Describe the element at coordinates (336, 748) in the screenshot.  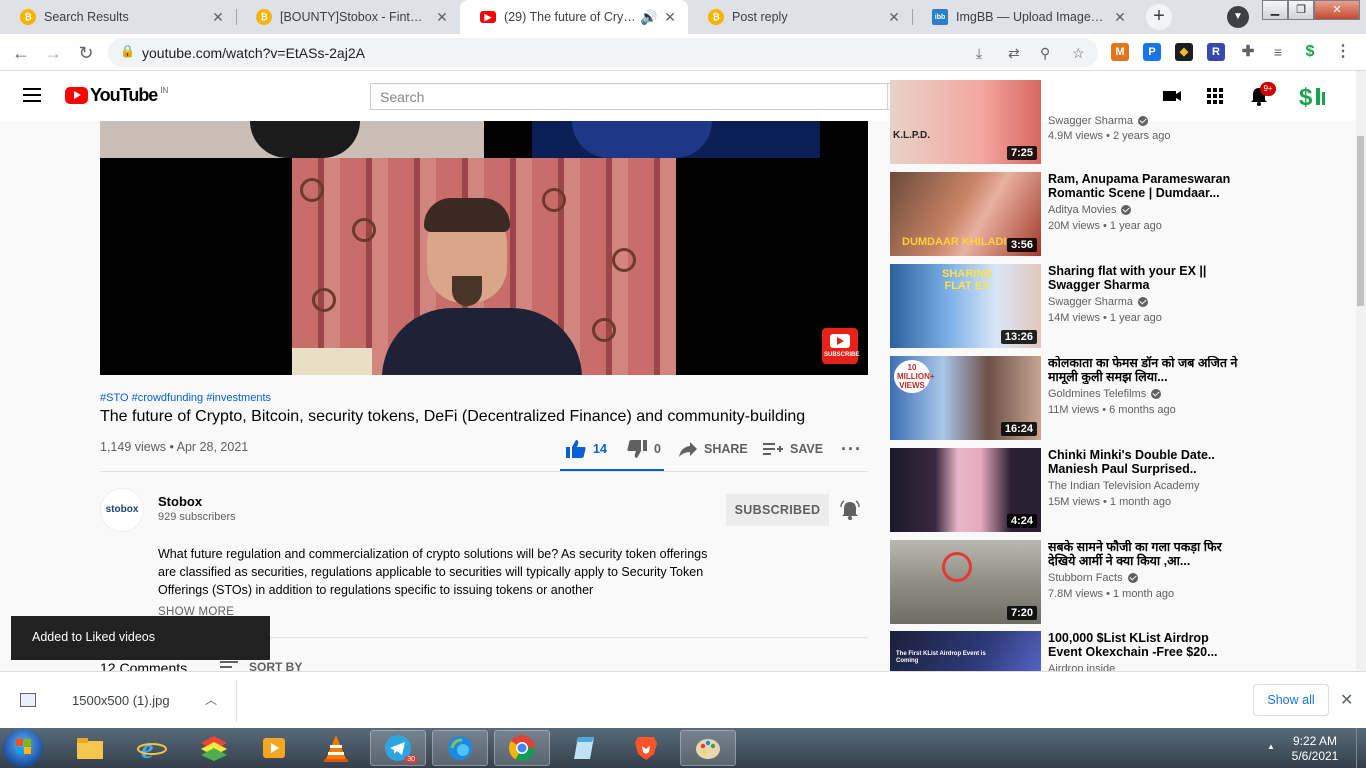
I see `vlc-icon` at that location.